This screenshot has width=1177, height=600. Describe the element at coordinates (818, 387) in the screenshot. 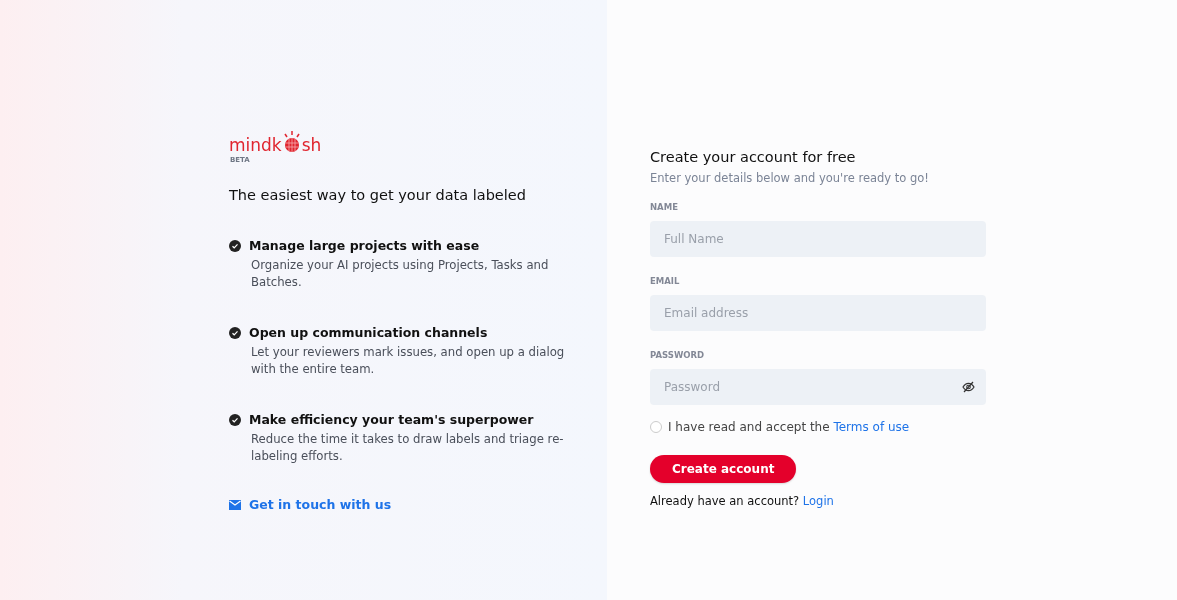

I see `input-field: Password` at that location.